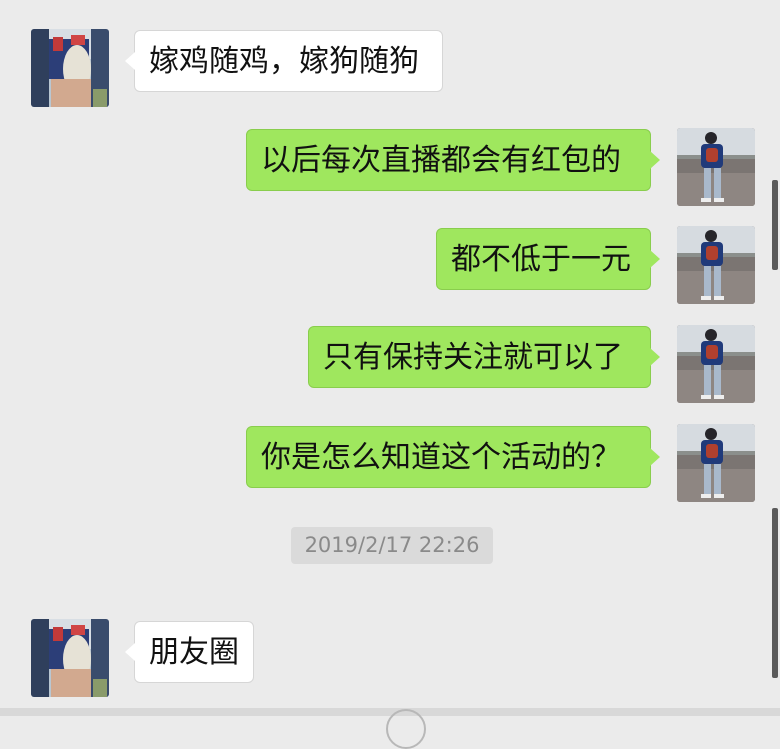 This screenshot has width=780, height=749. I want to click on message-text: 朋友圈, so click(194, 652).